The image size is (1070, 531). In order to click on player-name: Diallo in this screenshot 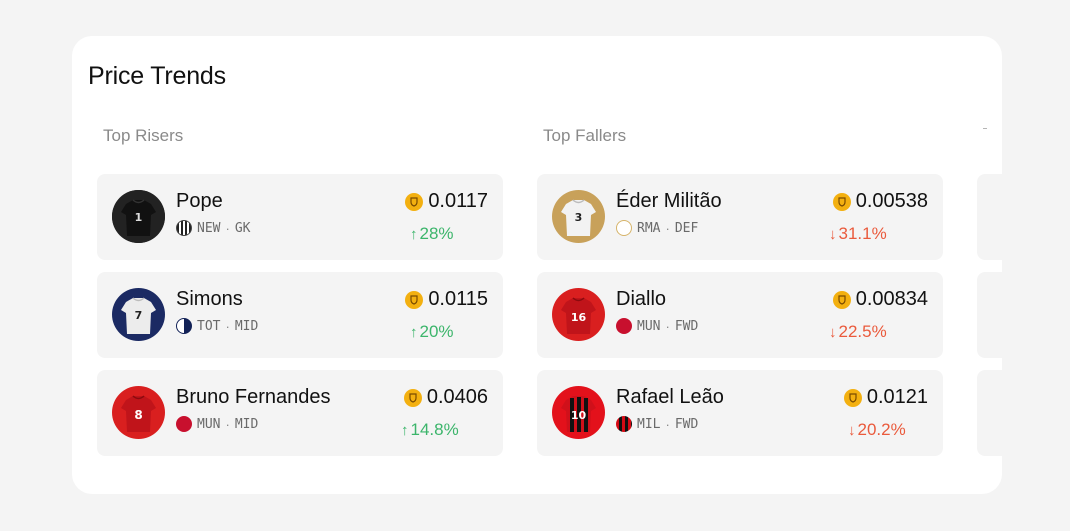, I will do `click(641, 299)`.